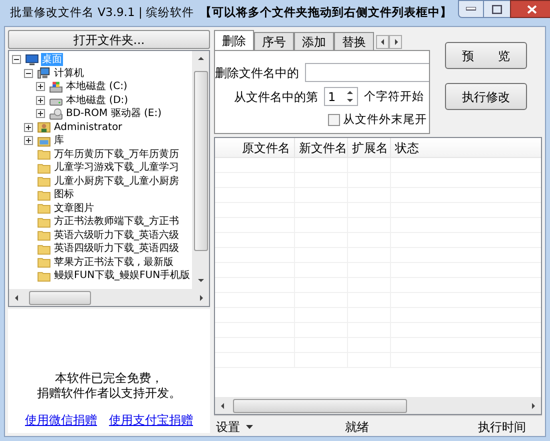  I want to click on execution-time-label: 执行时间, so click(502, 427).